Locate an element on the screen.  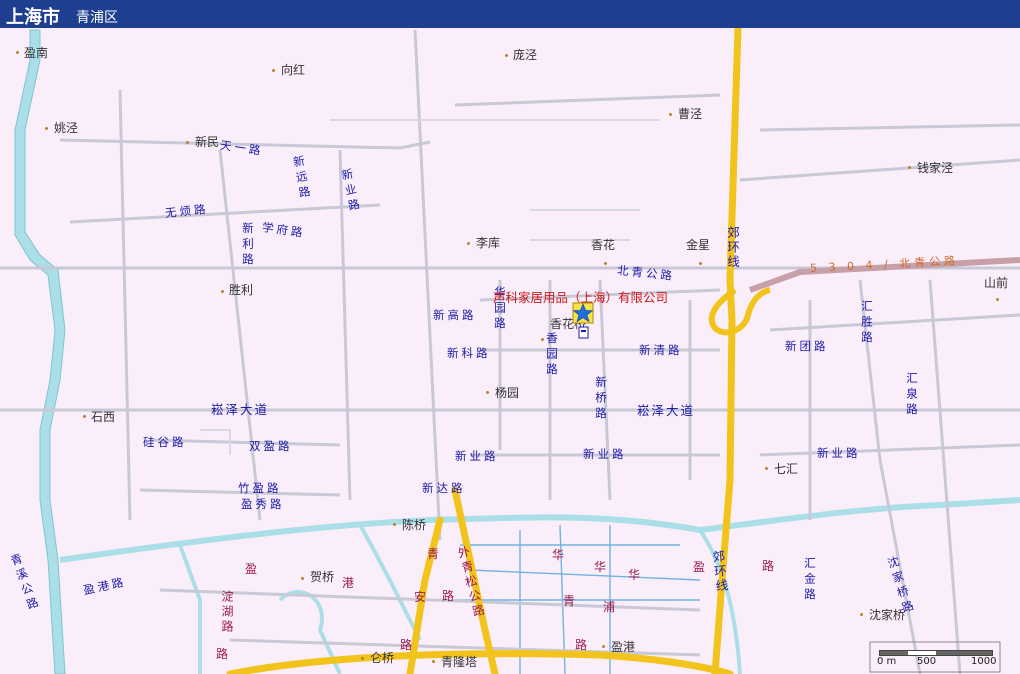
title-bar: 上海市 青浦区 is located at coordinates (510, 14).